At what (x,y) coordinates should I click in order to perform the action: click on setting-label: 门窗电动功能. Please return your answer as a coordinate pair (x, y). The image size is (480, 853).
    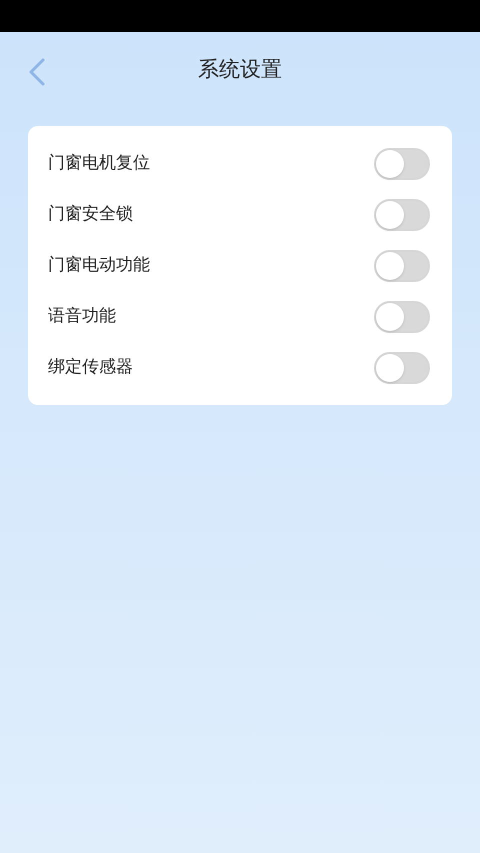
    Looking at the image, I should click on (99, 265).